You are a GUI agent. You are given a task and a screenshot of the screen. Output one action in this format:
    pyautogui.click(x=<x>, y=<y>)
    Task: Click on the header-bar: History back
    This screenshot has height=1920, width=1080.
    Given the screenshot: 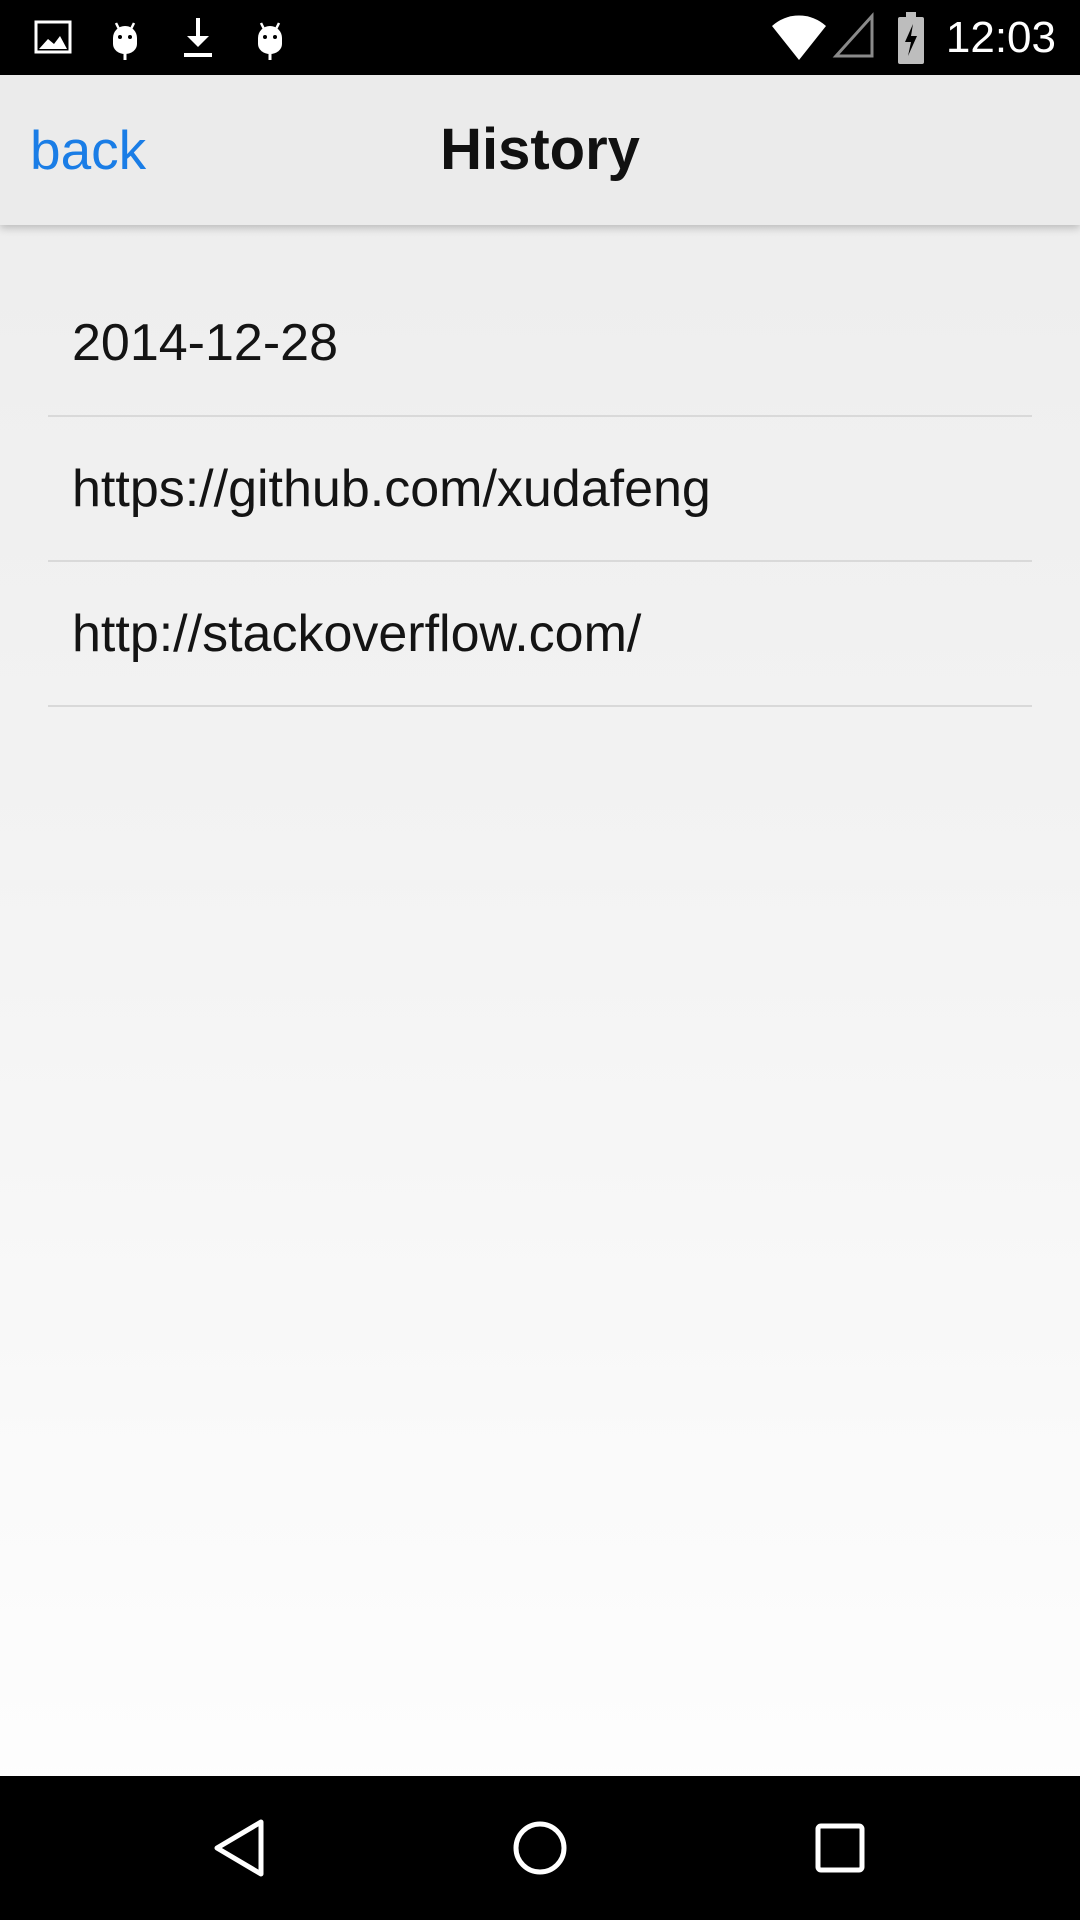 What is the action you would take?
    pyautogui.click(x=540, y=150)
    